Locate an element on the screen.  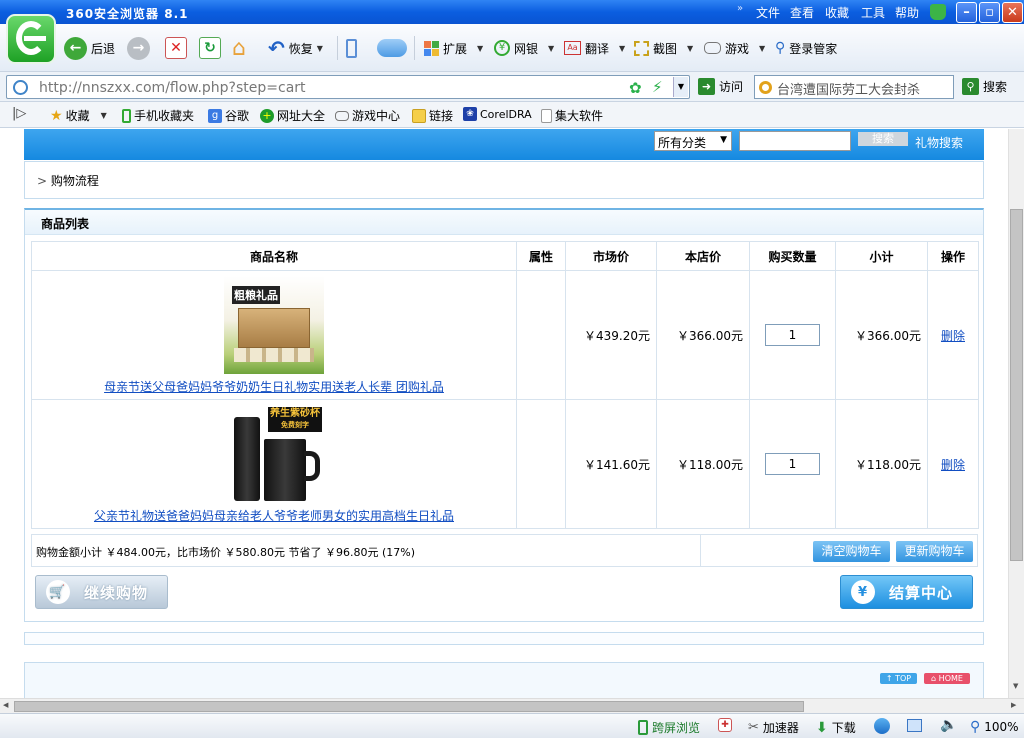
product-name-link: 母亲节送父母爸妈妈爷爷奶奶生日礼物实用送老人长辈 团购礼品 is located at coordinates (274, 387).